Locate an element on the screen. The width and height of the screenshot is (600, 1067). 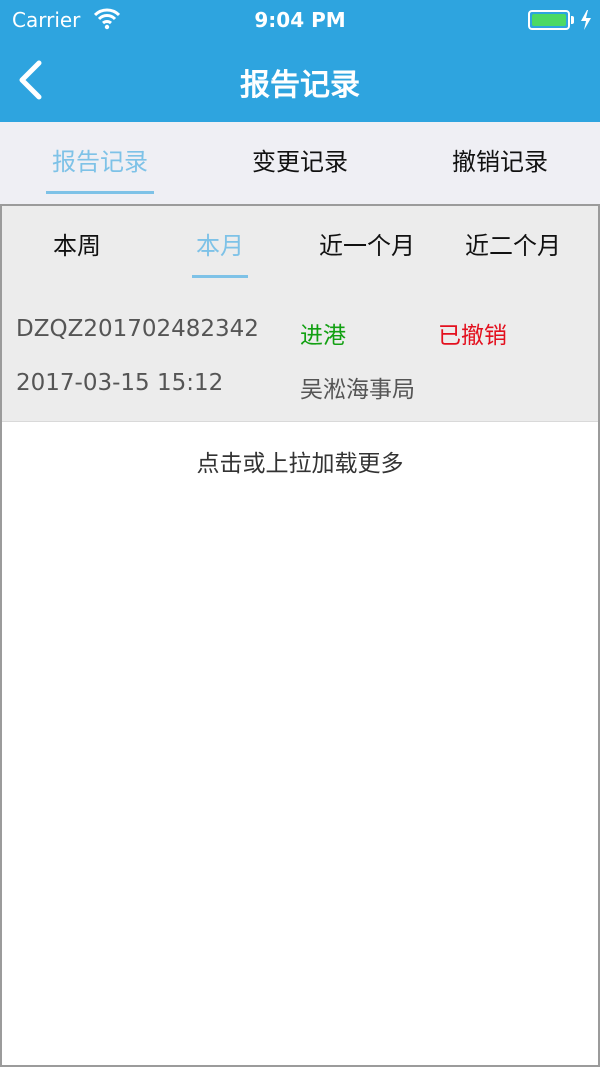
tab-report-records: 报告记录 is located at coordinates (100, 163).